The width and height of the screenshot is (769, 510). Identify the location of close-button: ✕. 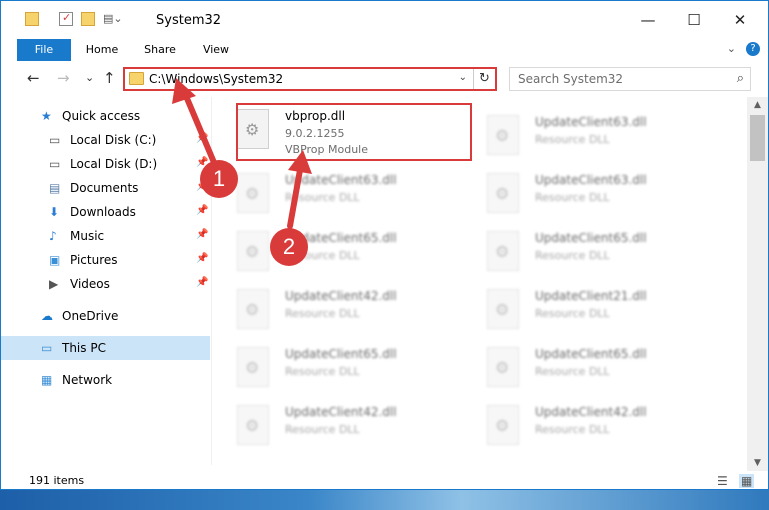
(740, 20).